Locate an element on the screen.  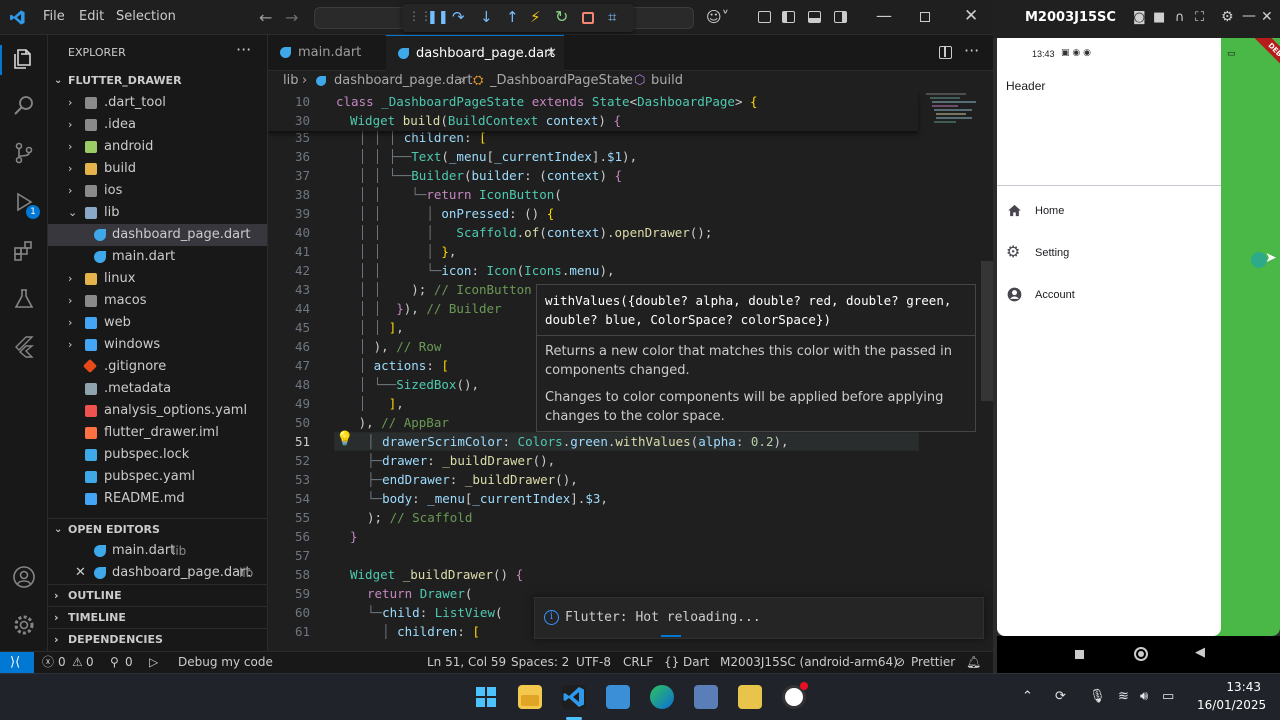
breadcrumb-file: dashboard_page.dart is located at coordinates (403, 81).